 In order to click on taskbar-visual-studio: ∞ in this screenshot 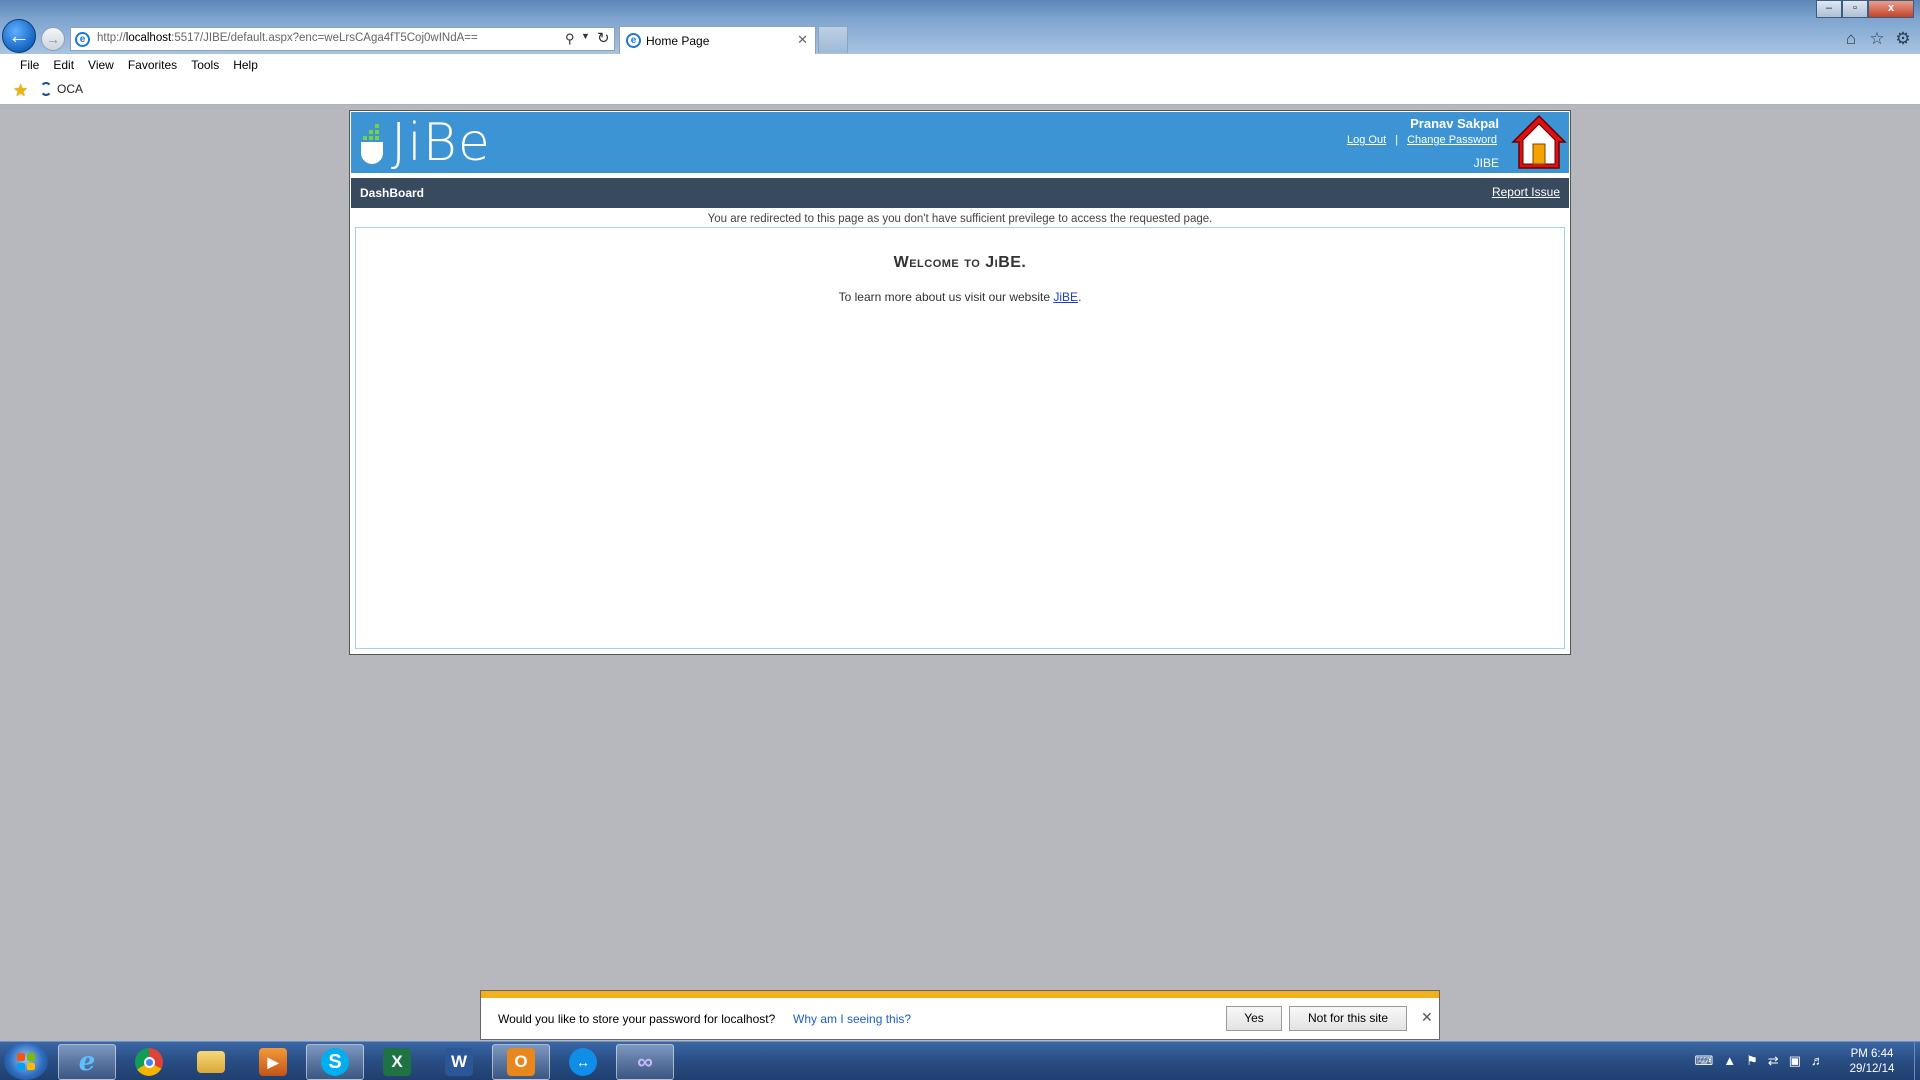, I will do `click(645, 1062)`.